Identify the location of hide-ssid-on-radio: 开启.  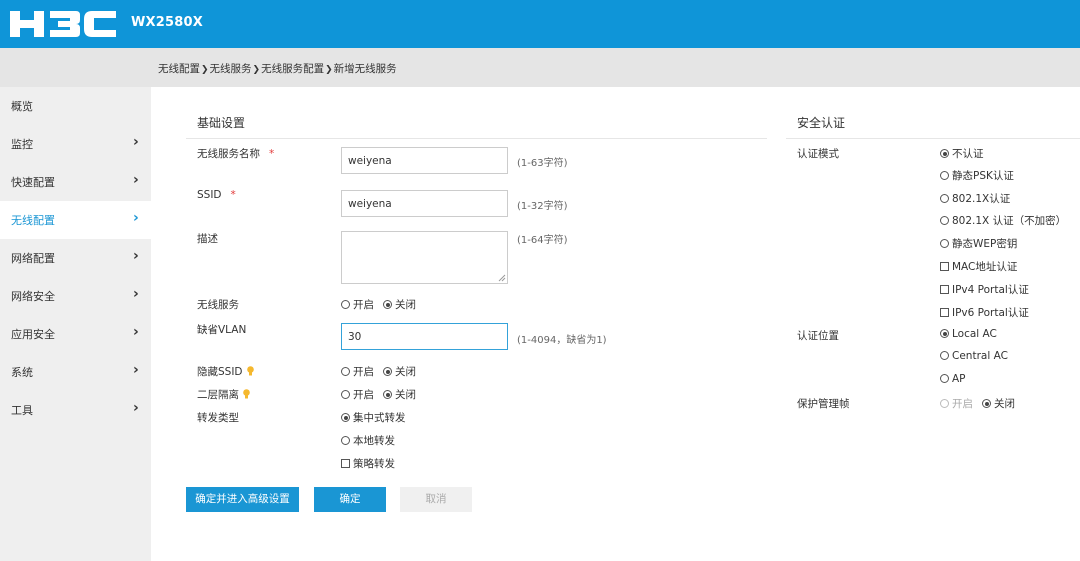
(357, 371).